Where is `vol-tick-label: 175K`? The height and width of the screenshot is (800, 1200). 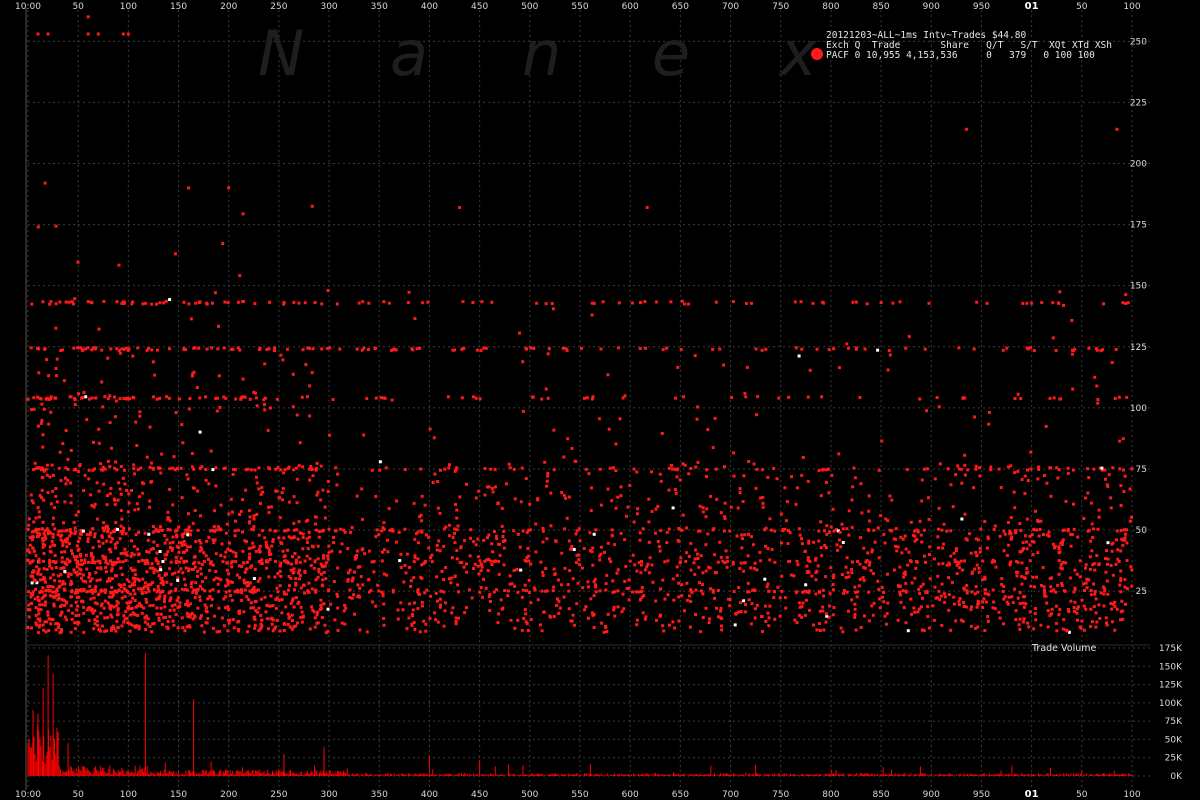 vol-tick-label: 175K is located at coordinates (1171, 649).